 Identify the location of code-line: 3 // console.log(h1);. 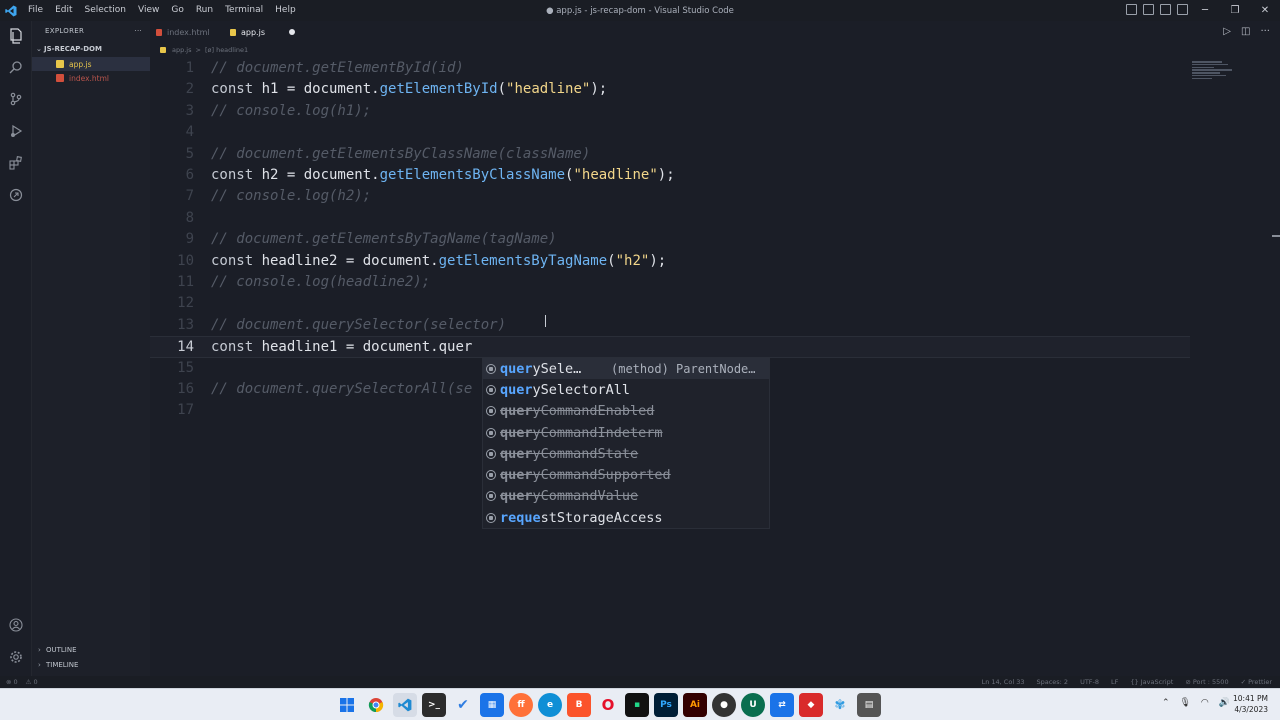
(670, 111).